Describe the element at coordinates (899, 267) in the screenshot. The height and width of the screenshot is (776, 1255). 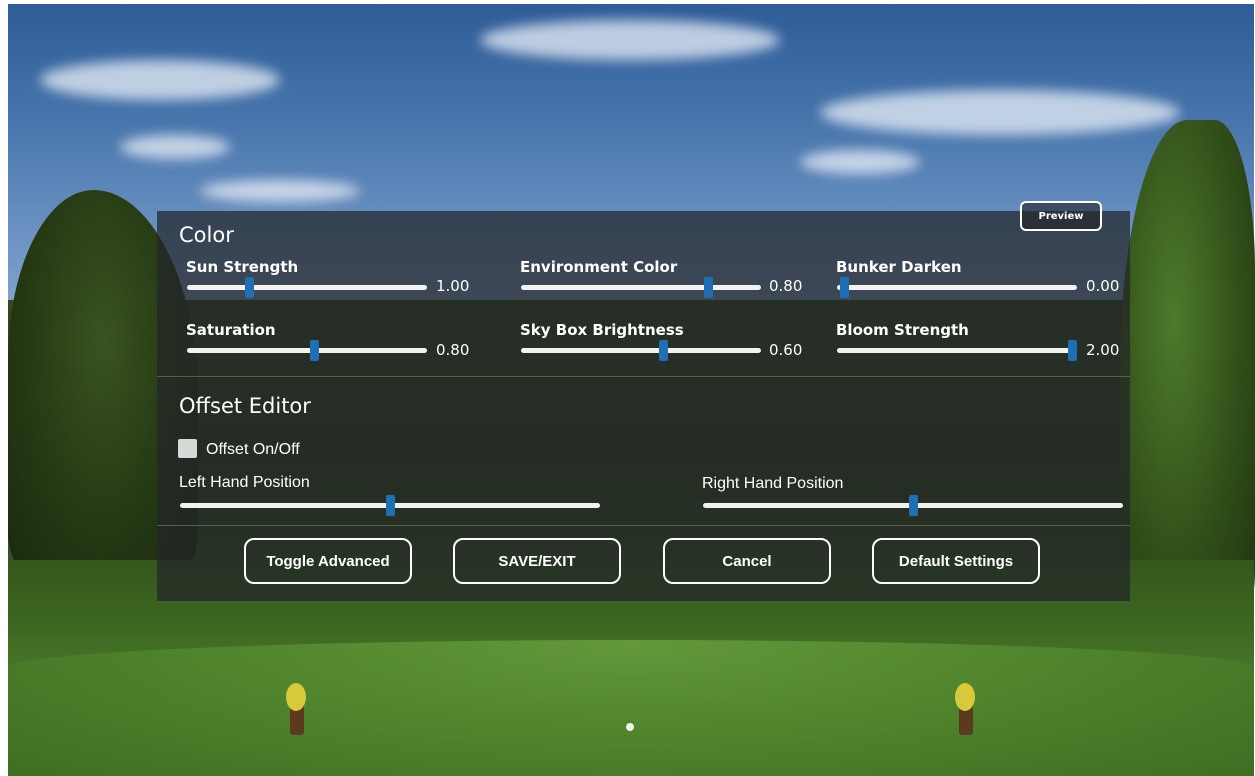
I see `bunker-darken-label: Bunker Darken` at that location.